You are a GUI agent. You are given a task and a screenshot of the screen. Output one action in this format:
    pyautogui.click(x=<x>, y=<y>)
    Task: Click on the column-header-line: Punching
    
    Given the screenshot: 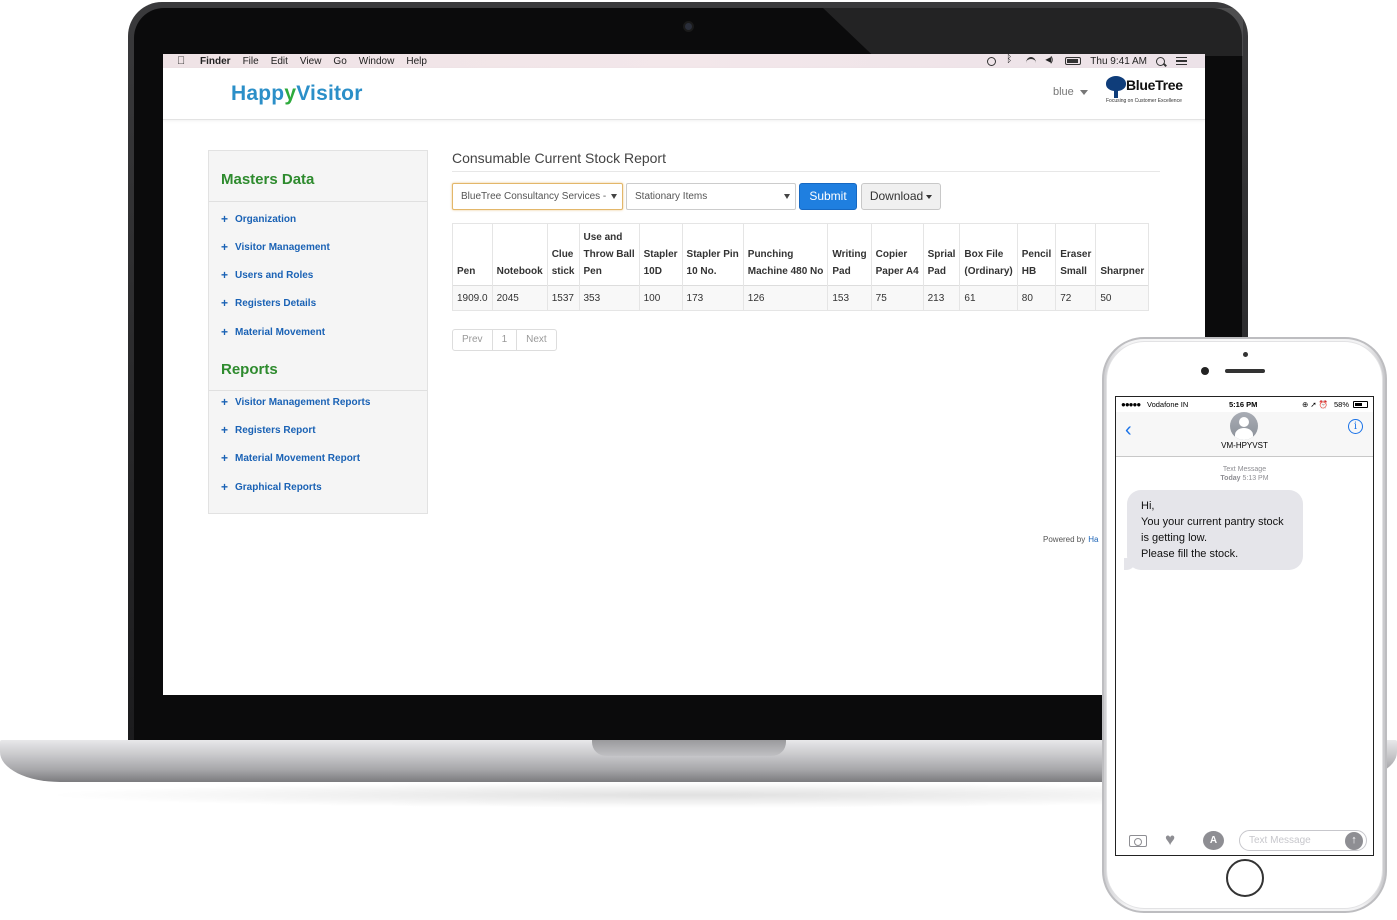 What is the action you would take?
    pyautogui.click(x=770, y=254)
    